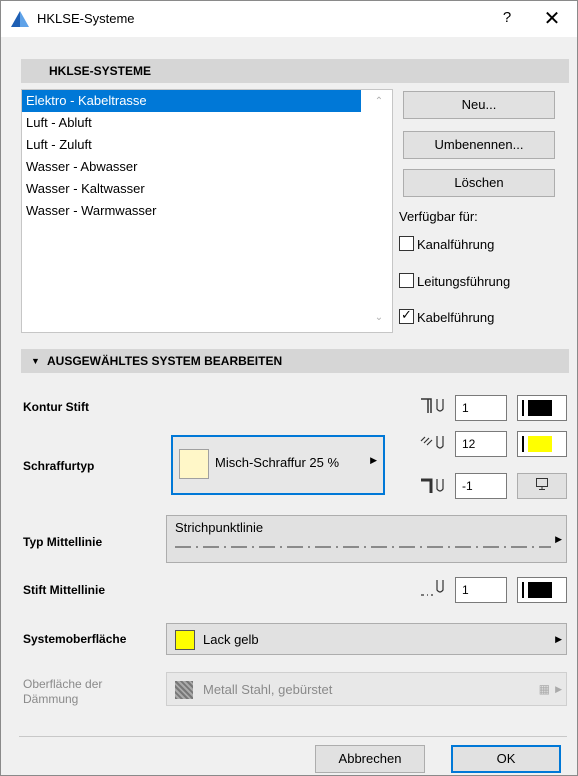 This screenshot has width=578, height=776. I want to click on hatch-type-button: Misch-Schraffur 25 % ▶, so click(278, 465).